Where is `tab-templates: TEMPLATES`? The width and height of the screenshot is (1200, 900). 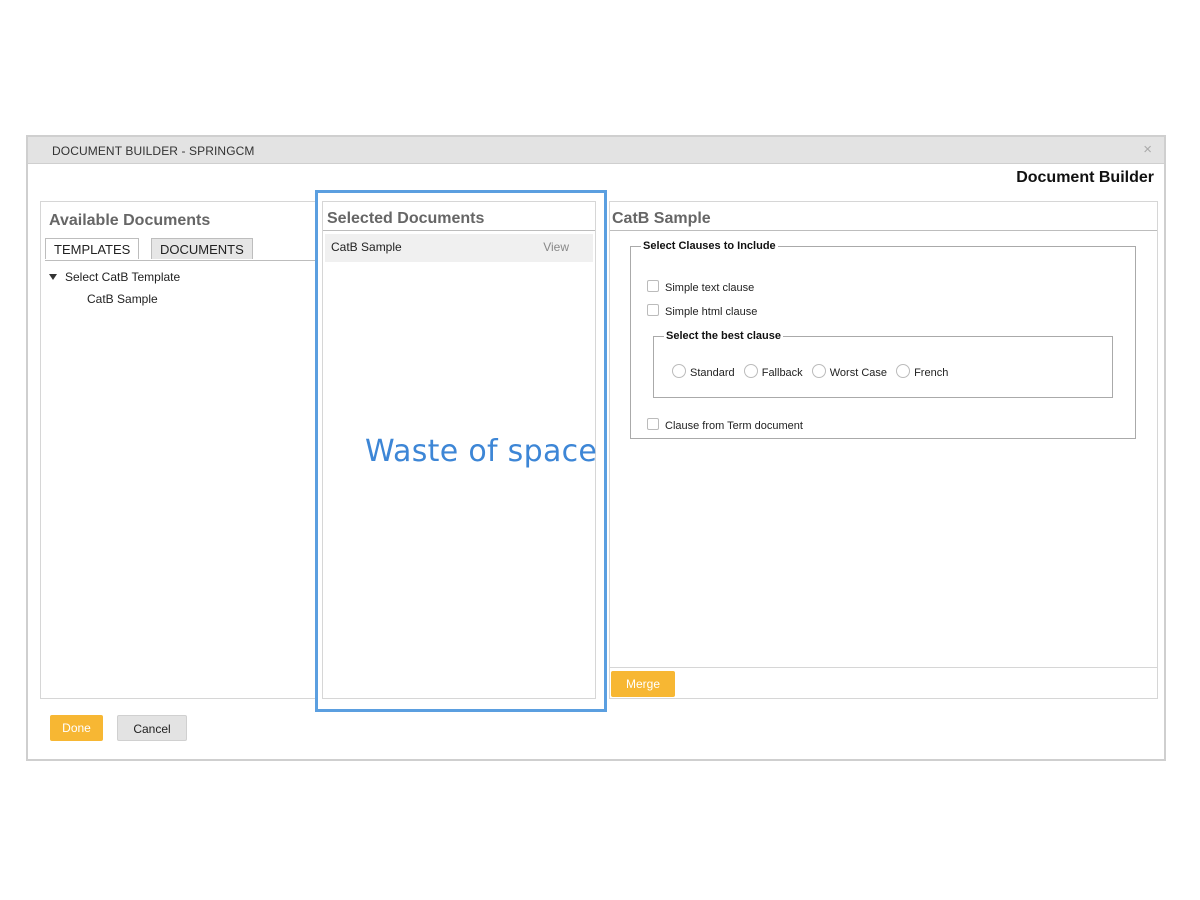
tab-templates: TEMPLATES is located at coordinates (92, 248).